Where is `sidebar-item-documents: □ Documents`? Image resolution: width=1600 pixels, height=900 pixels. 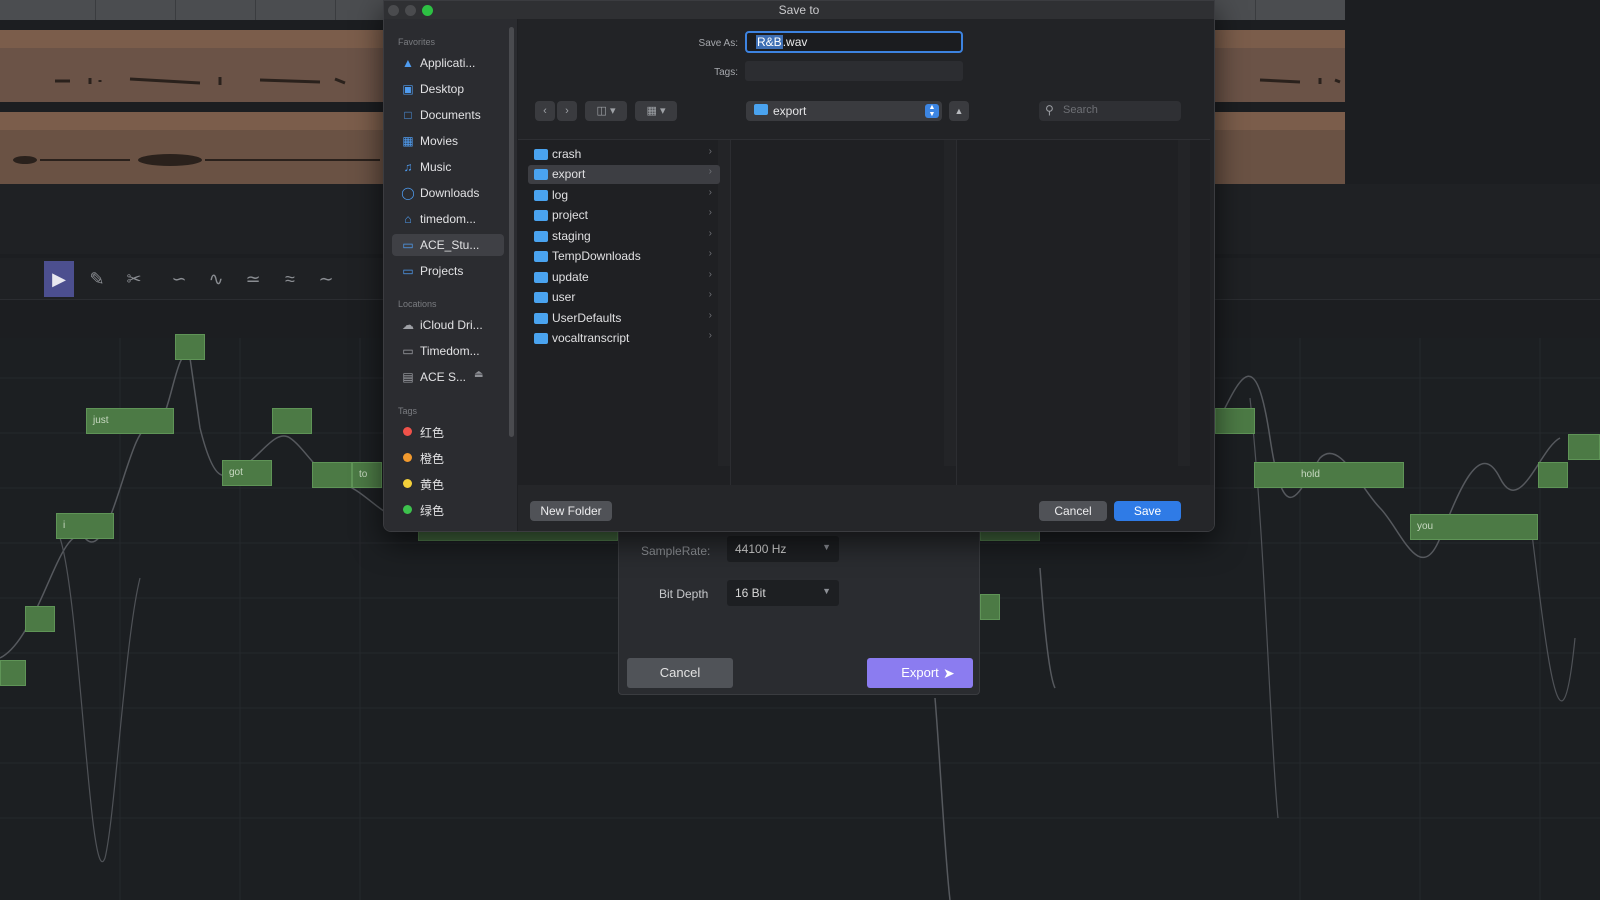 sidebar-item-documents: □ Documents is located at coordinates (448, 115).